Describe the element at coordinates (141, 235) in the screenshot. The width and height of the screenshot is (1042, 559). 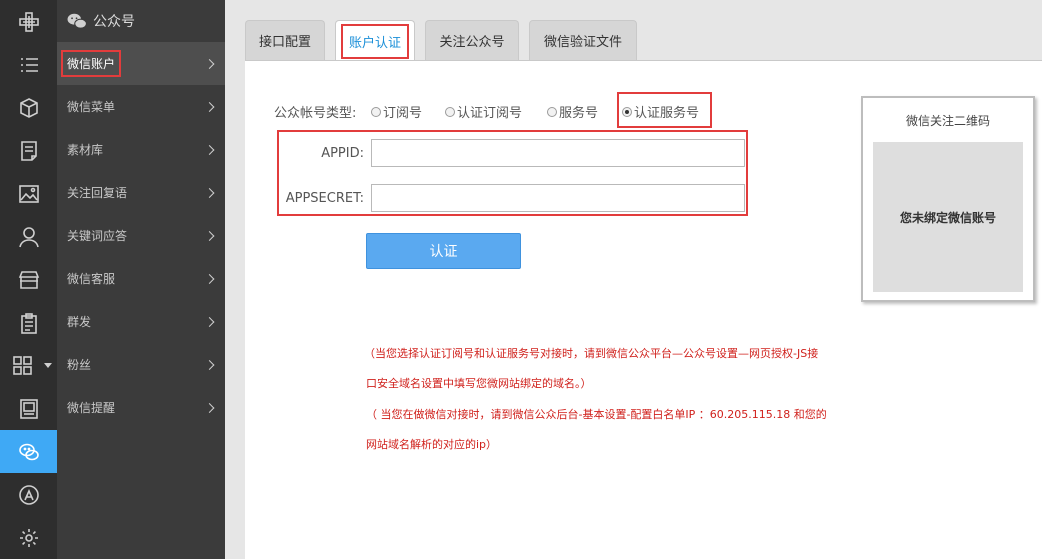
I see `menu-item-keyword-reply: 关键词应答` at that location.